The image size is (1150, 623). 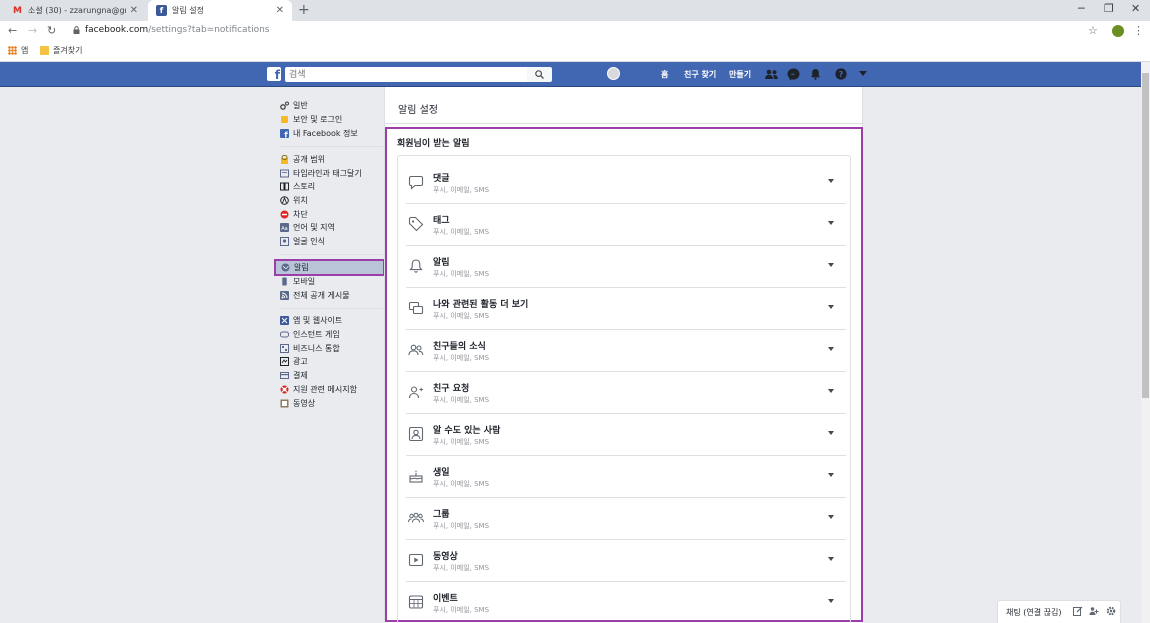 I want to click on search-button, so click(x=539, y=74).